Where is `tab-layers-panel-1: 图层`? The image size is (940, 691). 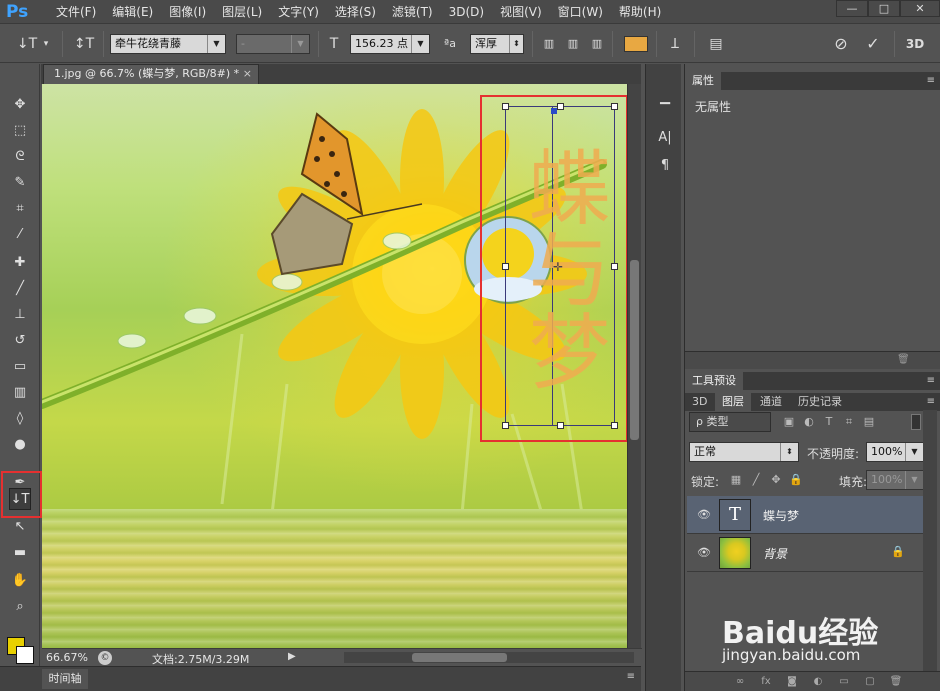 tab-layers-panel-1: 图层 is located at coordinates (733, 402).